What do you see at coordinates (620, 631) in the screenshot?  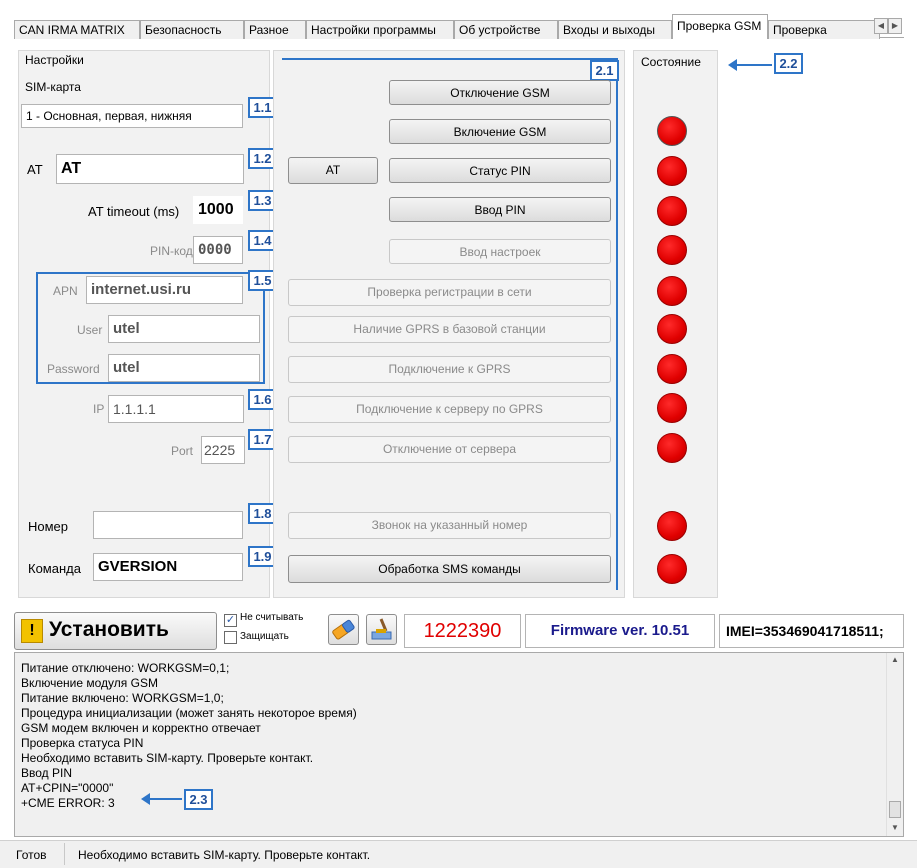 I see `firmware-version: Firmware ver. 10.51` at bounding box center [620, 631].